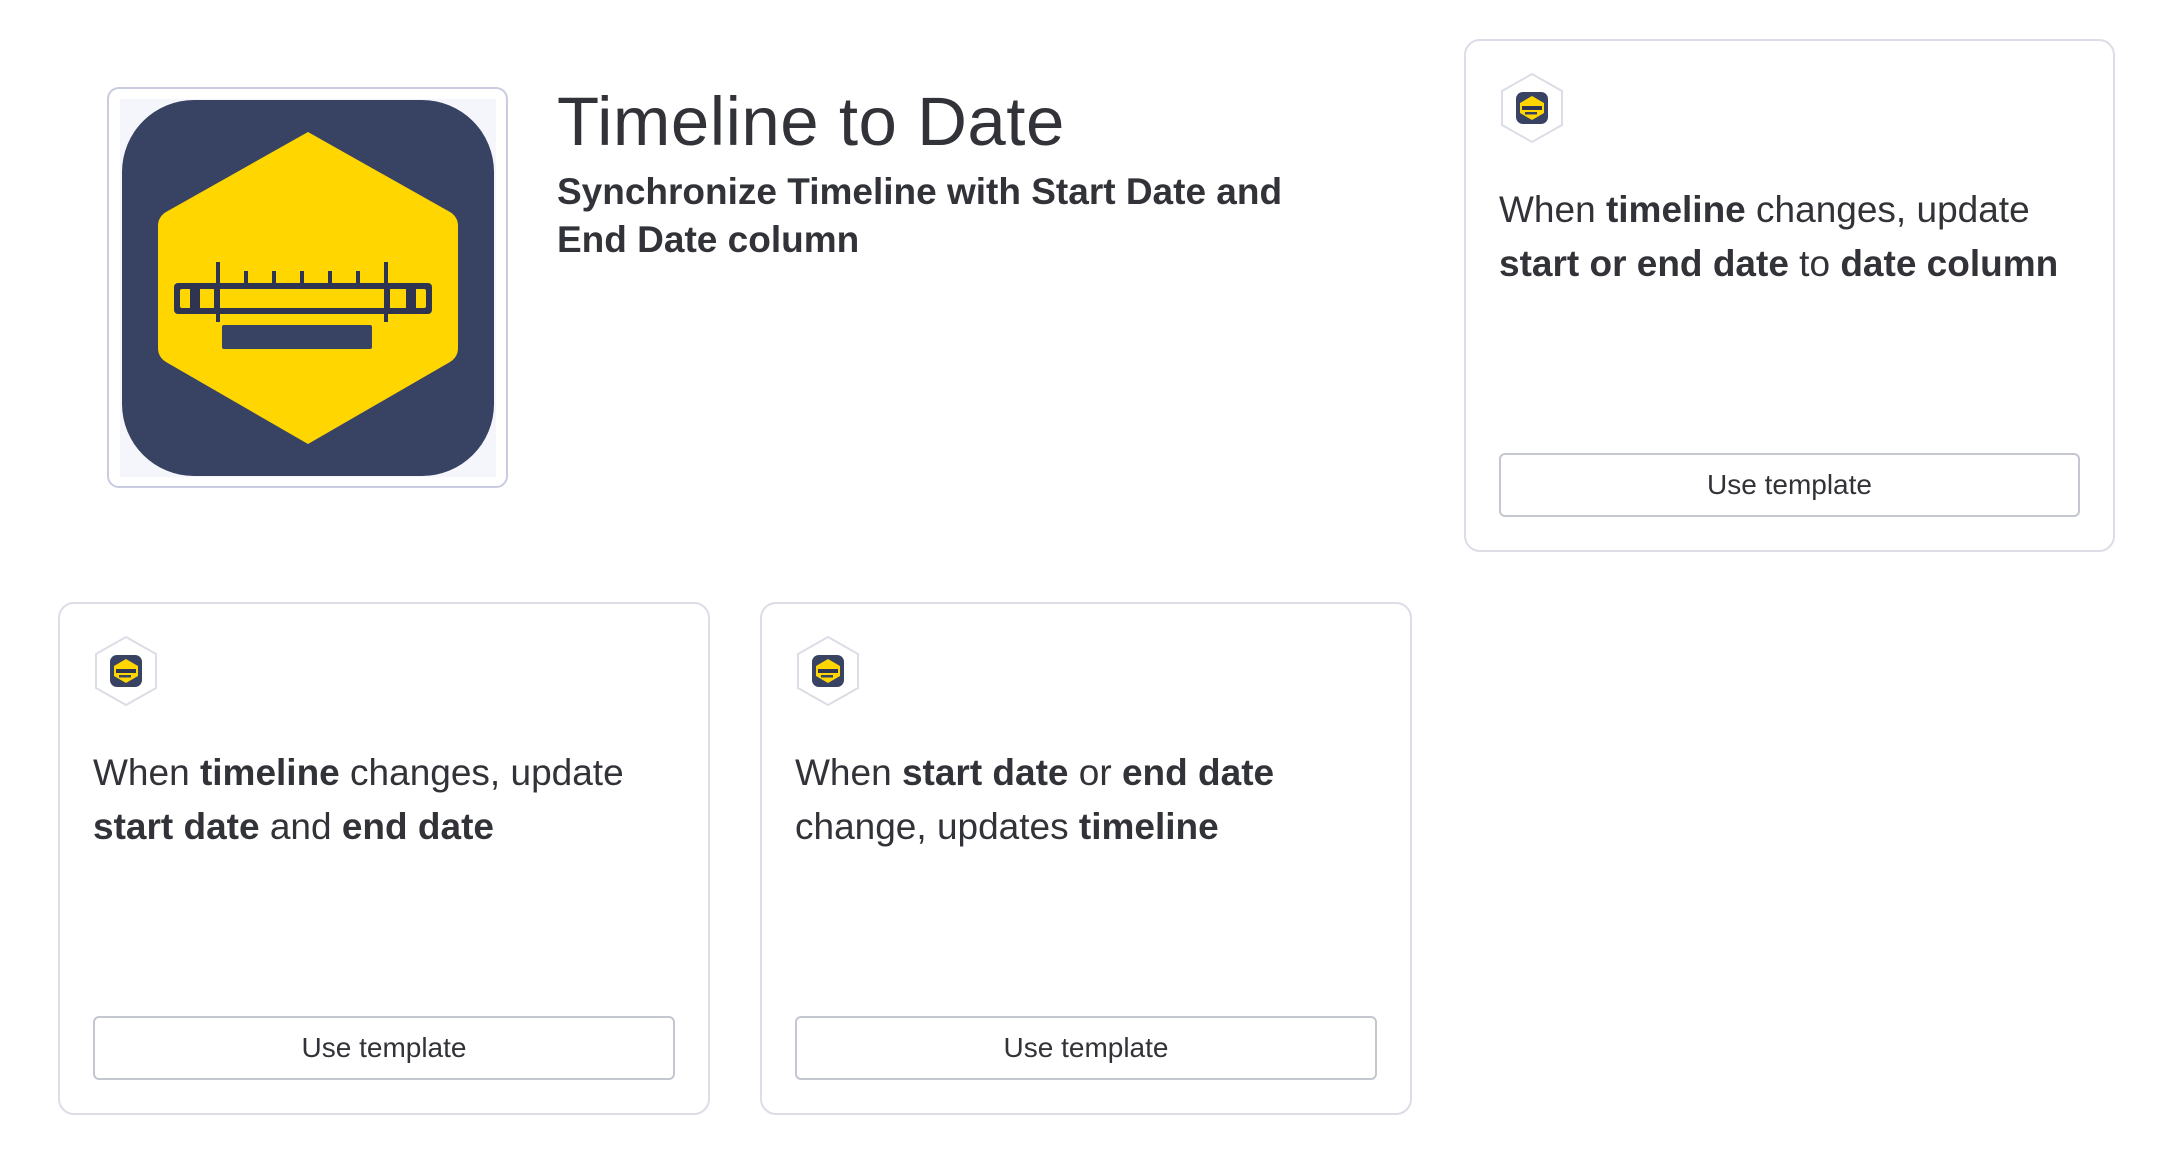 The height and width of the screenshot is (1150, 2160). Describe the element at coordinates (811, 121) in the screenshot. I see `app-title: Timeline to Date` at that location.